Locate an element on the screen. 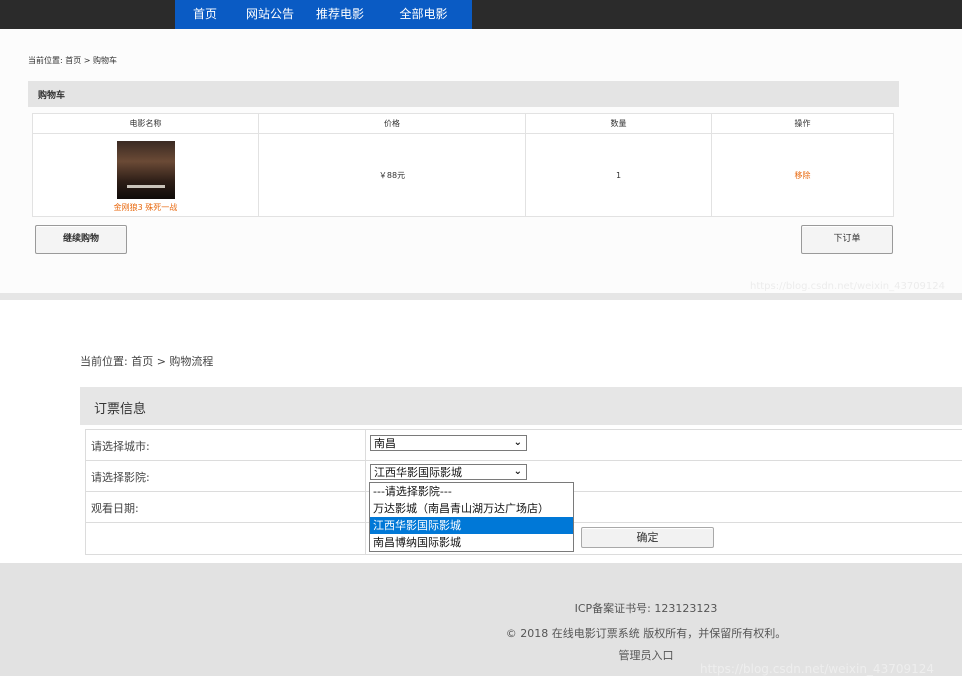 The height and width of the screenshot is (676, 962). nav-recommended: 推荐电影 is located at coordinates (340, 14).